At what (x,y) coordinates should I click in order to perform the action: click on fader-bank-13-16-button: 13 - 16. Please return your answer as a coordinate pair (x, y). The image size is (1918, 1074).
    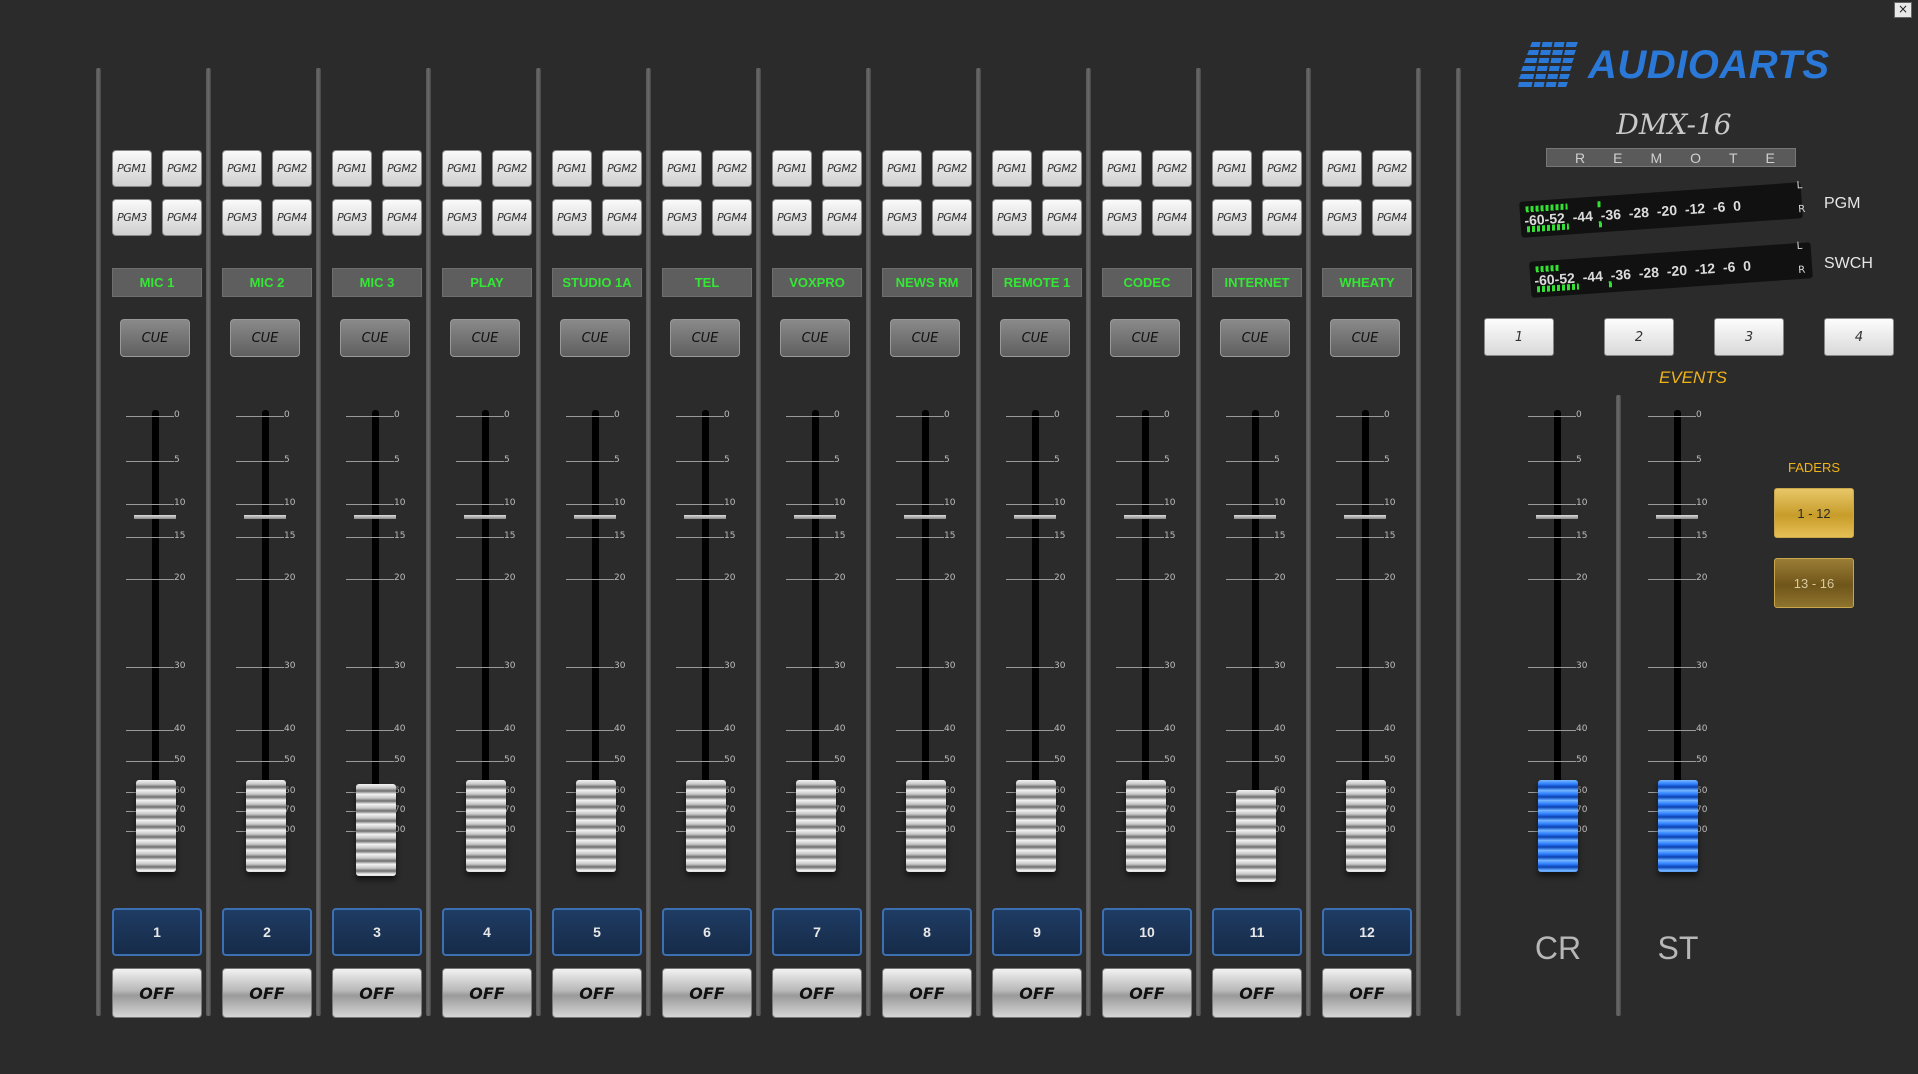
    Looking at the image, I should click on (1814, 583).